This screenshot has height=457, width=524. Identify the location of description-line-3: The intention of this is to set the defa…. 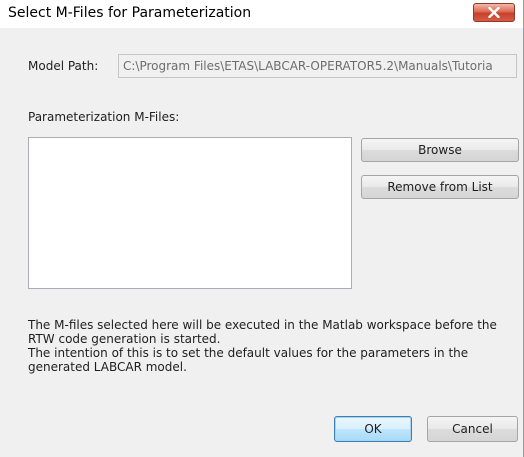
(248, 353).